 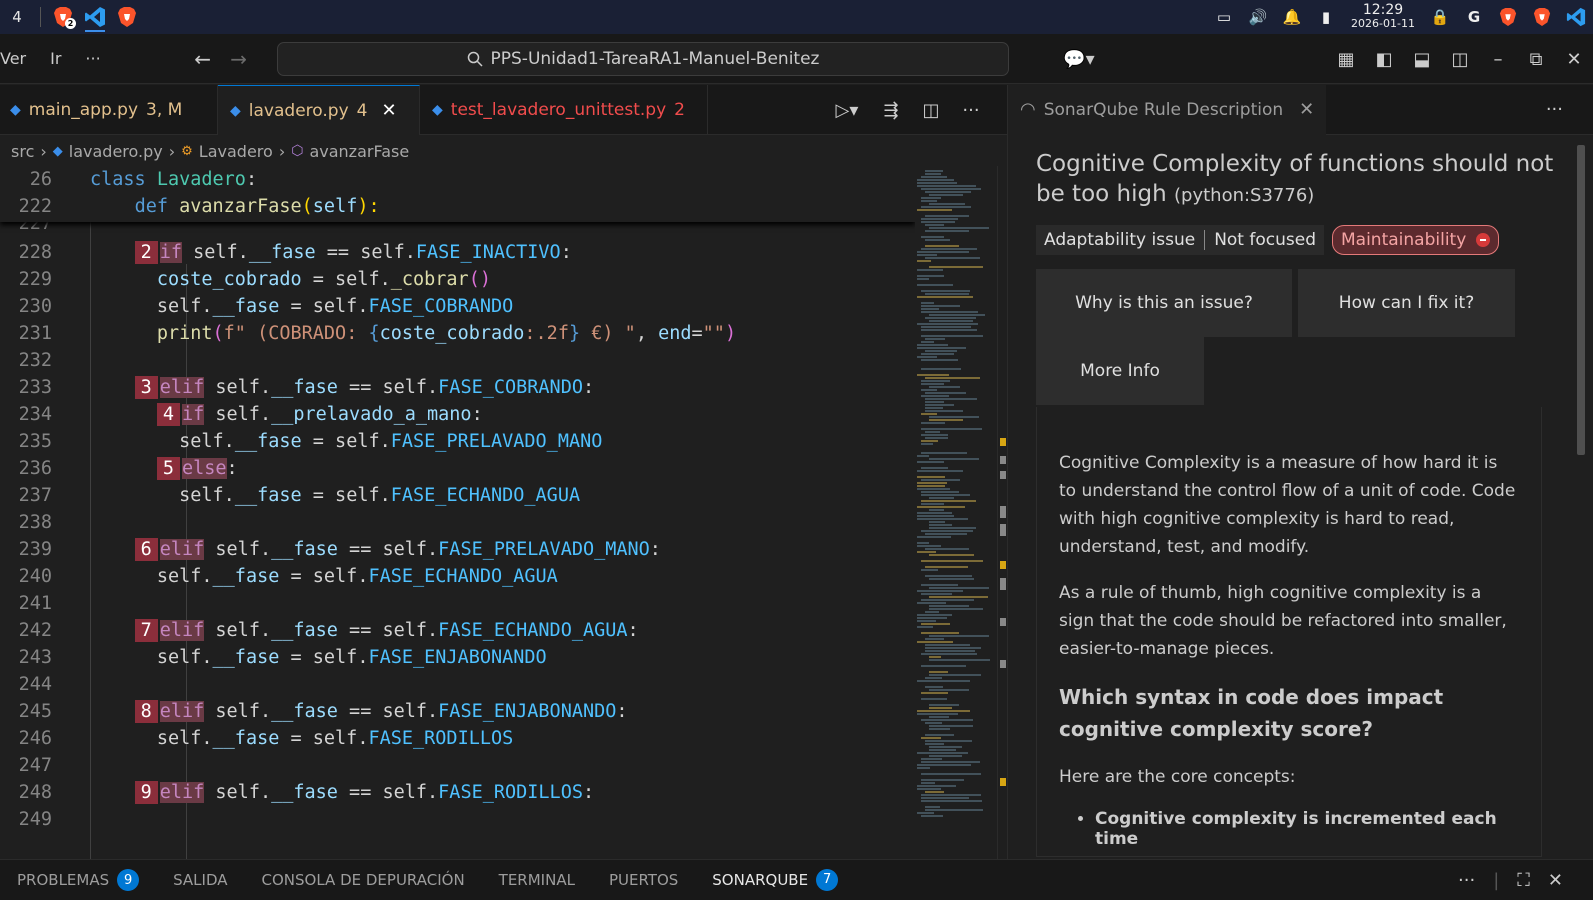 I want to click on tab-why-issue: Why is this an issue?, so click(x=1164, y=303).